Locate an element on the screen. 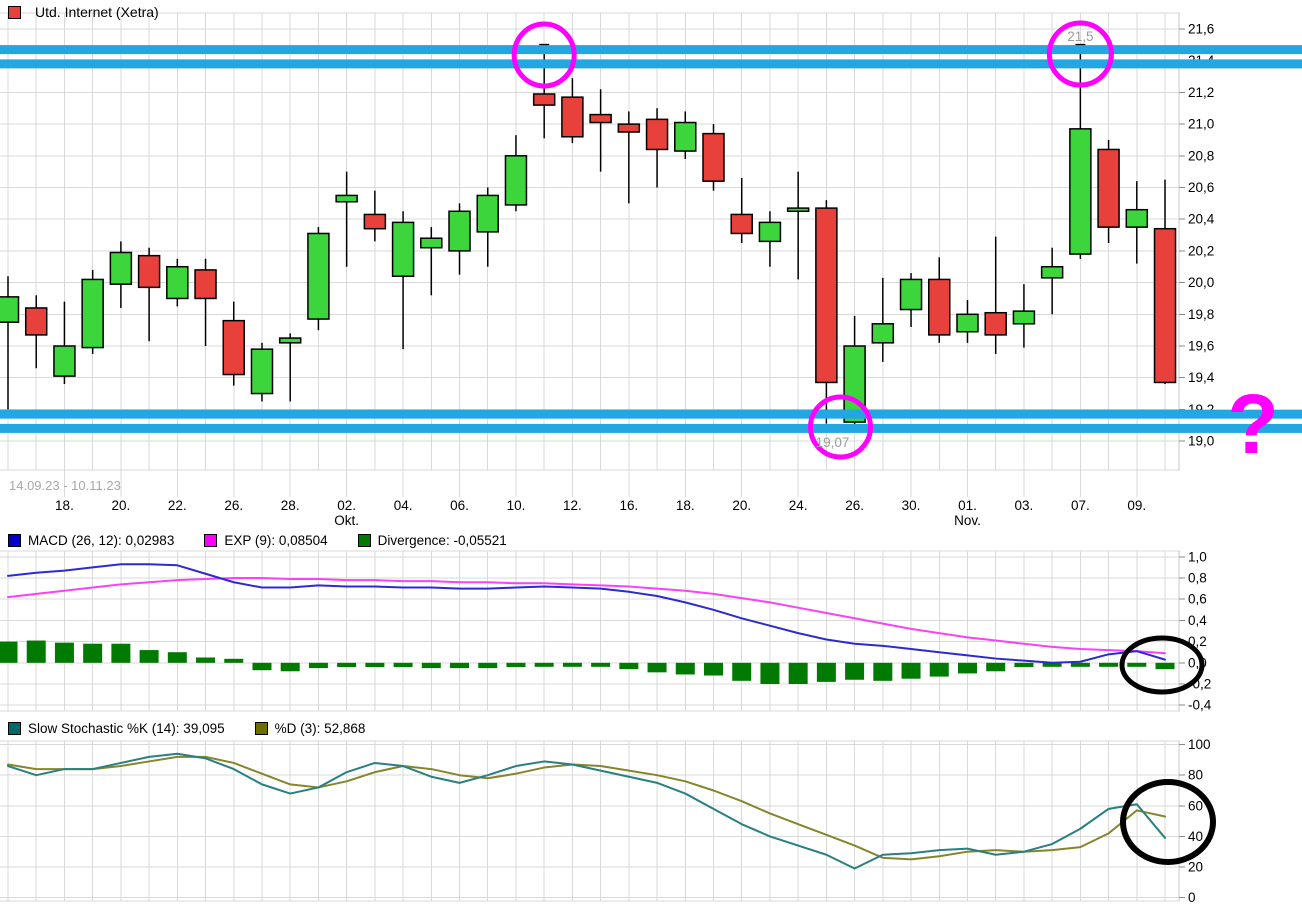 This screenshot has width=1302, height=924. y-axis-tick-label: 19,6 is located at coordinates (1201, 346).